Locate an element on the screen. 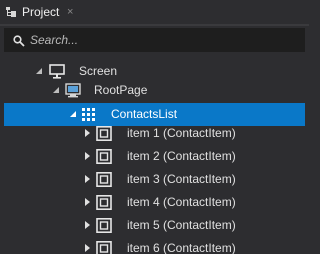  tree-node-label: Screen is located at coordinates (98, 71).